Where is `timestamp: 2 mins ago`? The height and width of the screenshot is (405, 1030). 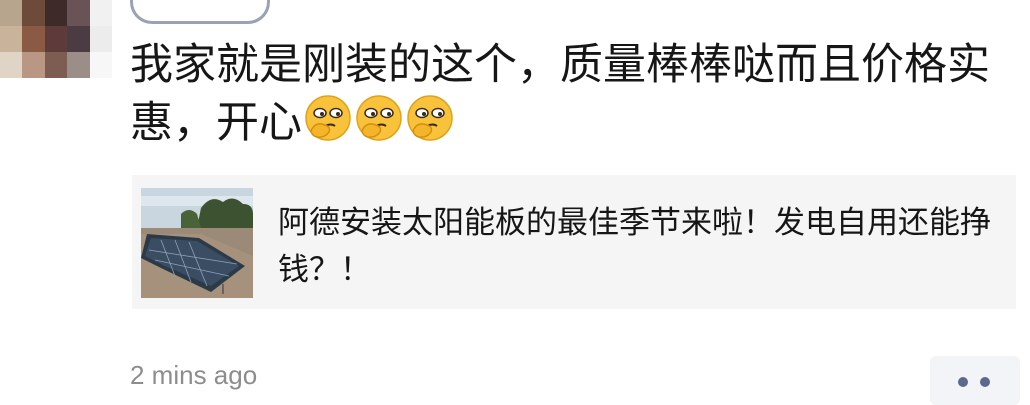 timestamp: 2 mins ago is located at coordinates (194, 375).